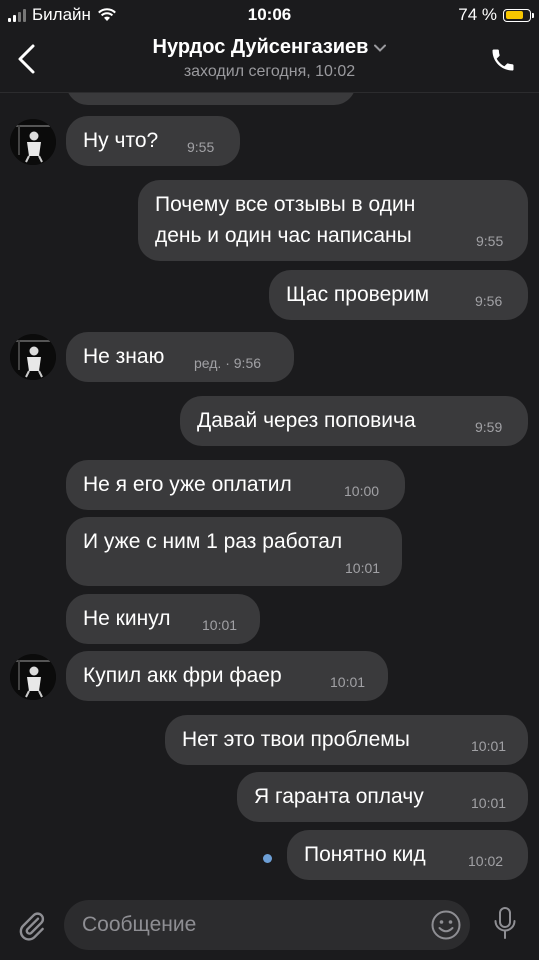  I want to click on status-bar: Билайн 10:06 74 %, so click(269, 15).